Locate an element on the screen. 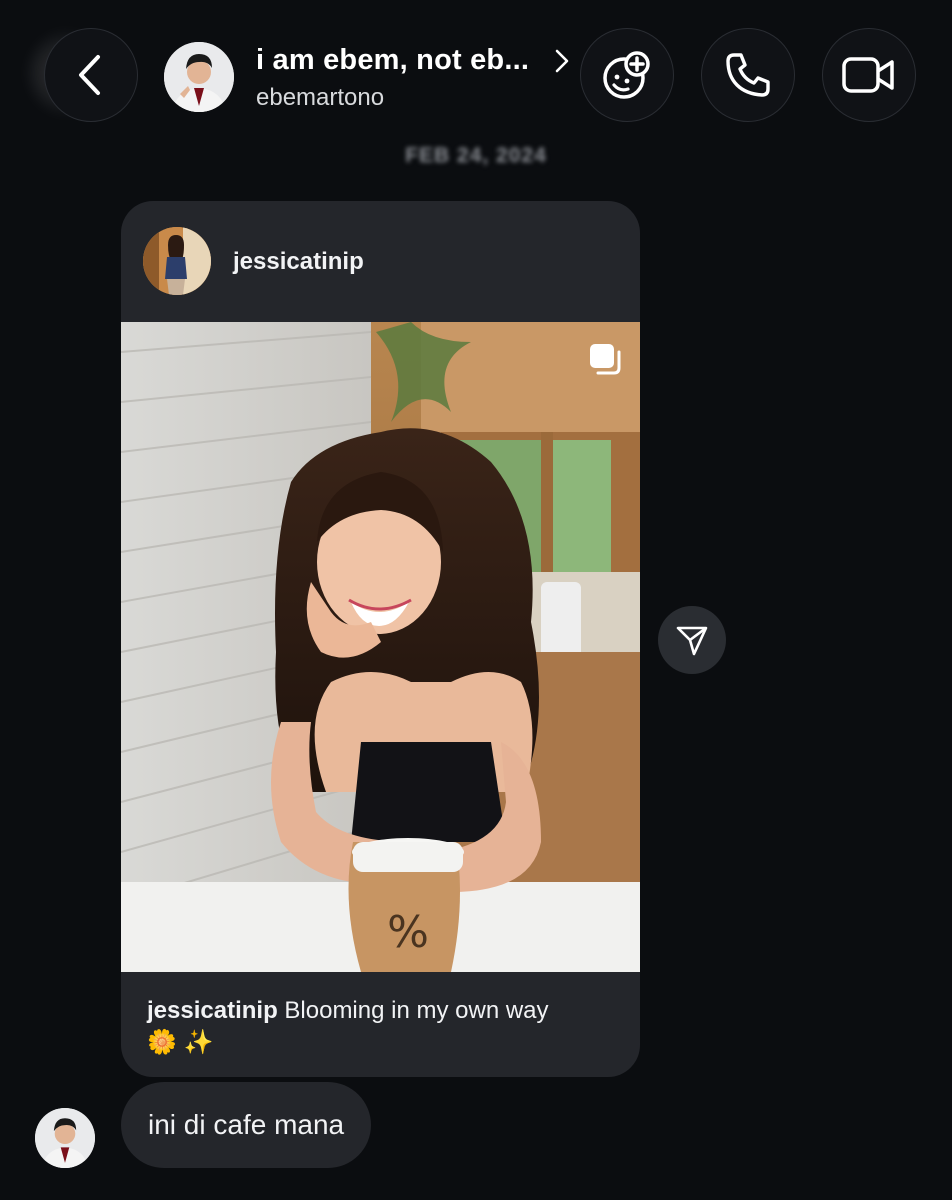  post-author-avatar is located at coordinates (177, 261).